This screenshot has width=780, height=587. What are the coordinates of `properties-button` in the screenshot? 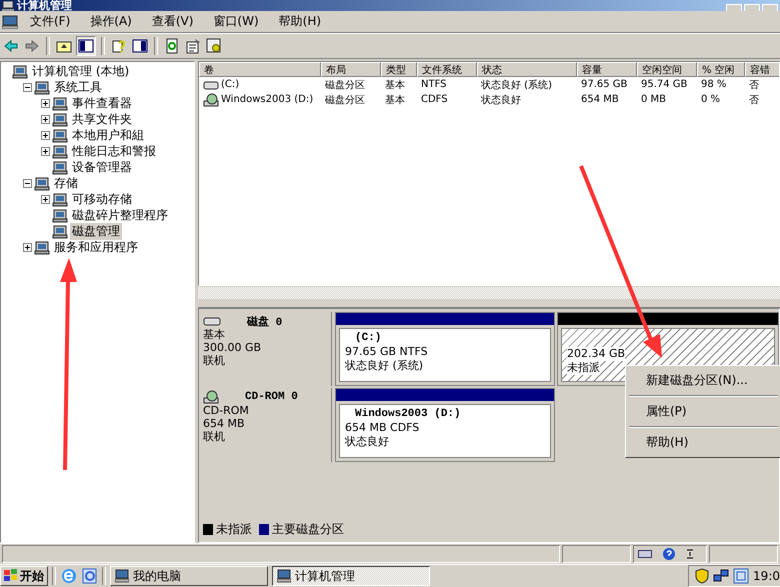 It's located at (193, 46).